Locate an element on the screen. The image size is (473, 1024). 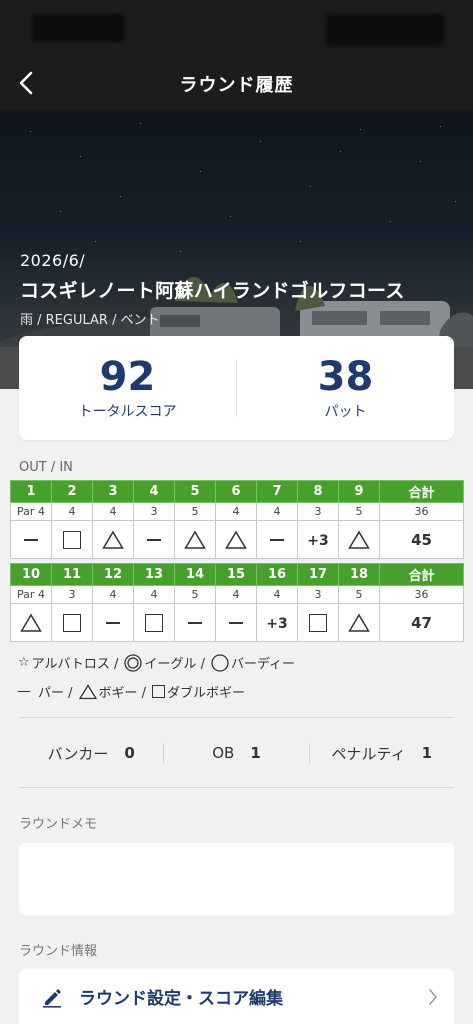
total-score-block: 92 トータルスコア is located at coordinates (127, 388).